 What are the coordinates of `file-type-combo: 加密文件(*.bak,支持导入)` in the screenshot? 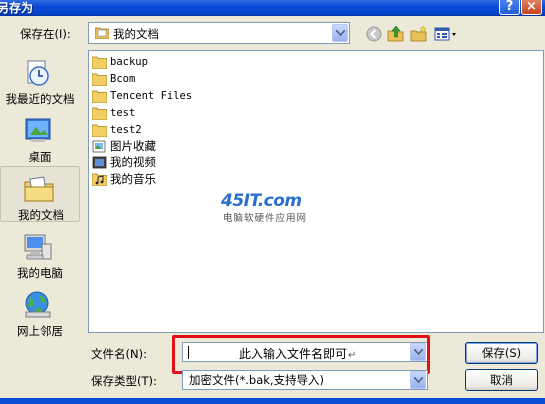 It's located at (305, 380).